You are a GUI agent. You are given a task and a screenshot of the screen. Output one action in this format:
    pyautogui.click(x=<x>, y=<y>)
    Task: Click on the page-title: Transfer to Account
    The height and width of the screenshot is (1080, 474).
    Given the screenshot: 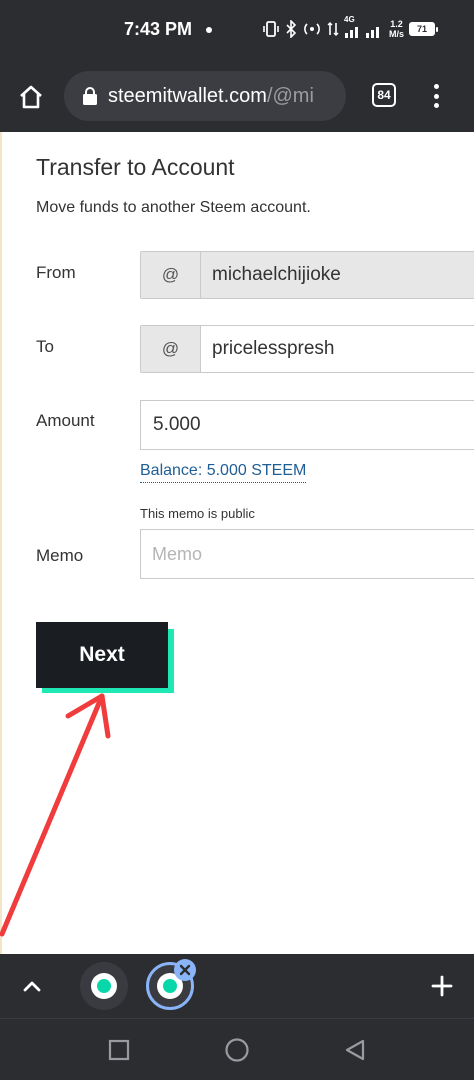 What is the action you would take?
    pyautogui.click(x=135, y=167)
    